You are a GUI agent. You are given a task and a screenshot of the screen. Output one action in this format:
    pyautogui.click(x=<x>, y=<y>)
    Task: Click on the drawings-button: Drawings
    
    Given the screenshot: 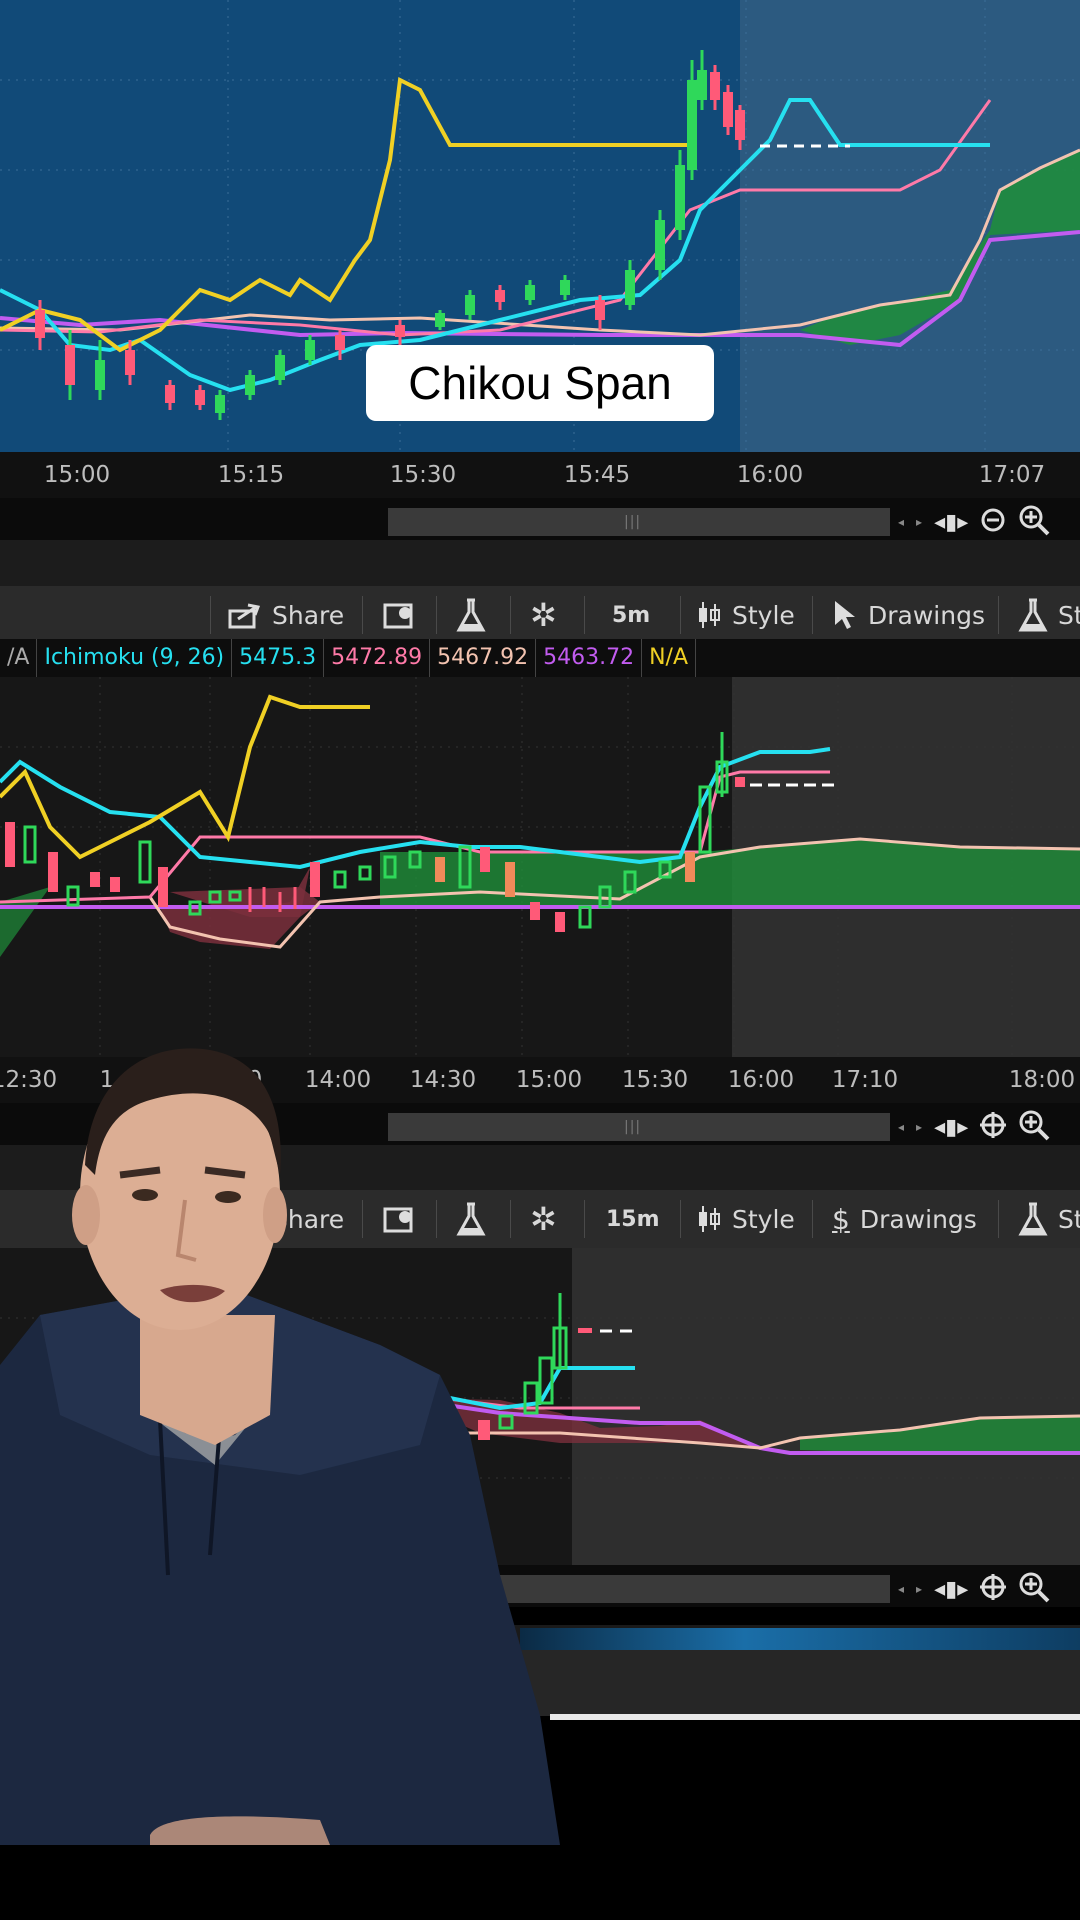 What is the action you would take?
    pyautogui.click(x=908, y=615)
    